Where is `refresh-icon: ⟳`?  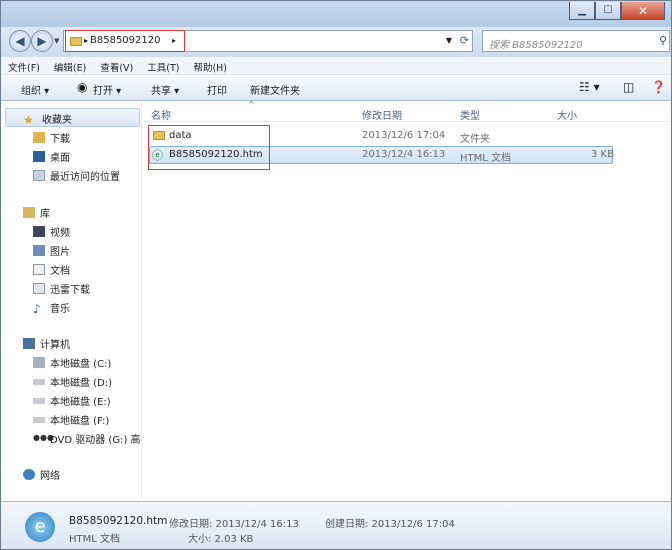 refresh-icon: ⟳ is located at coordinates (464, 40).